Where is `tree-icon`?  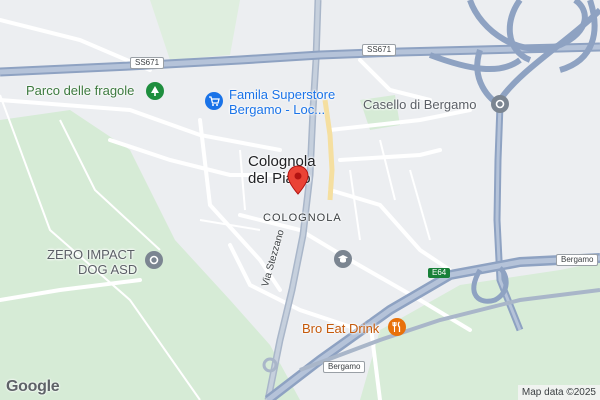 tree-icon is located at coordinates (155, 91).